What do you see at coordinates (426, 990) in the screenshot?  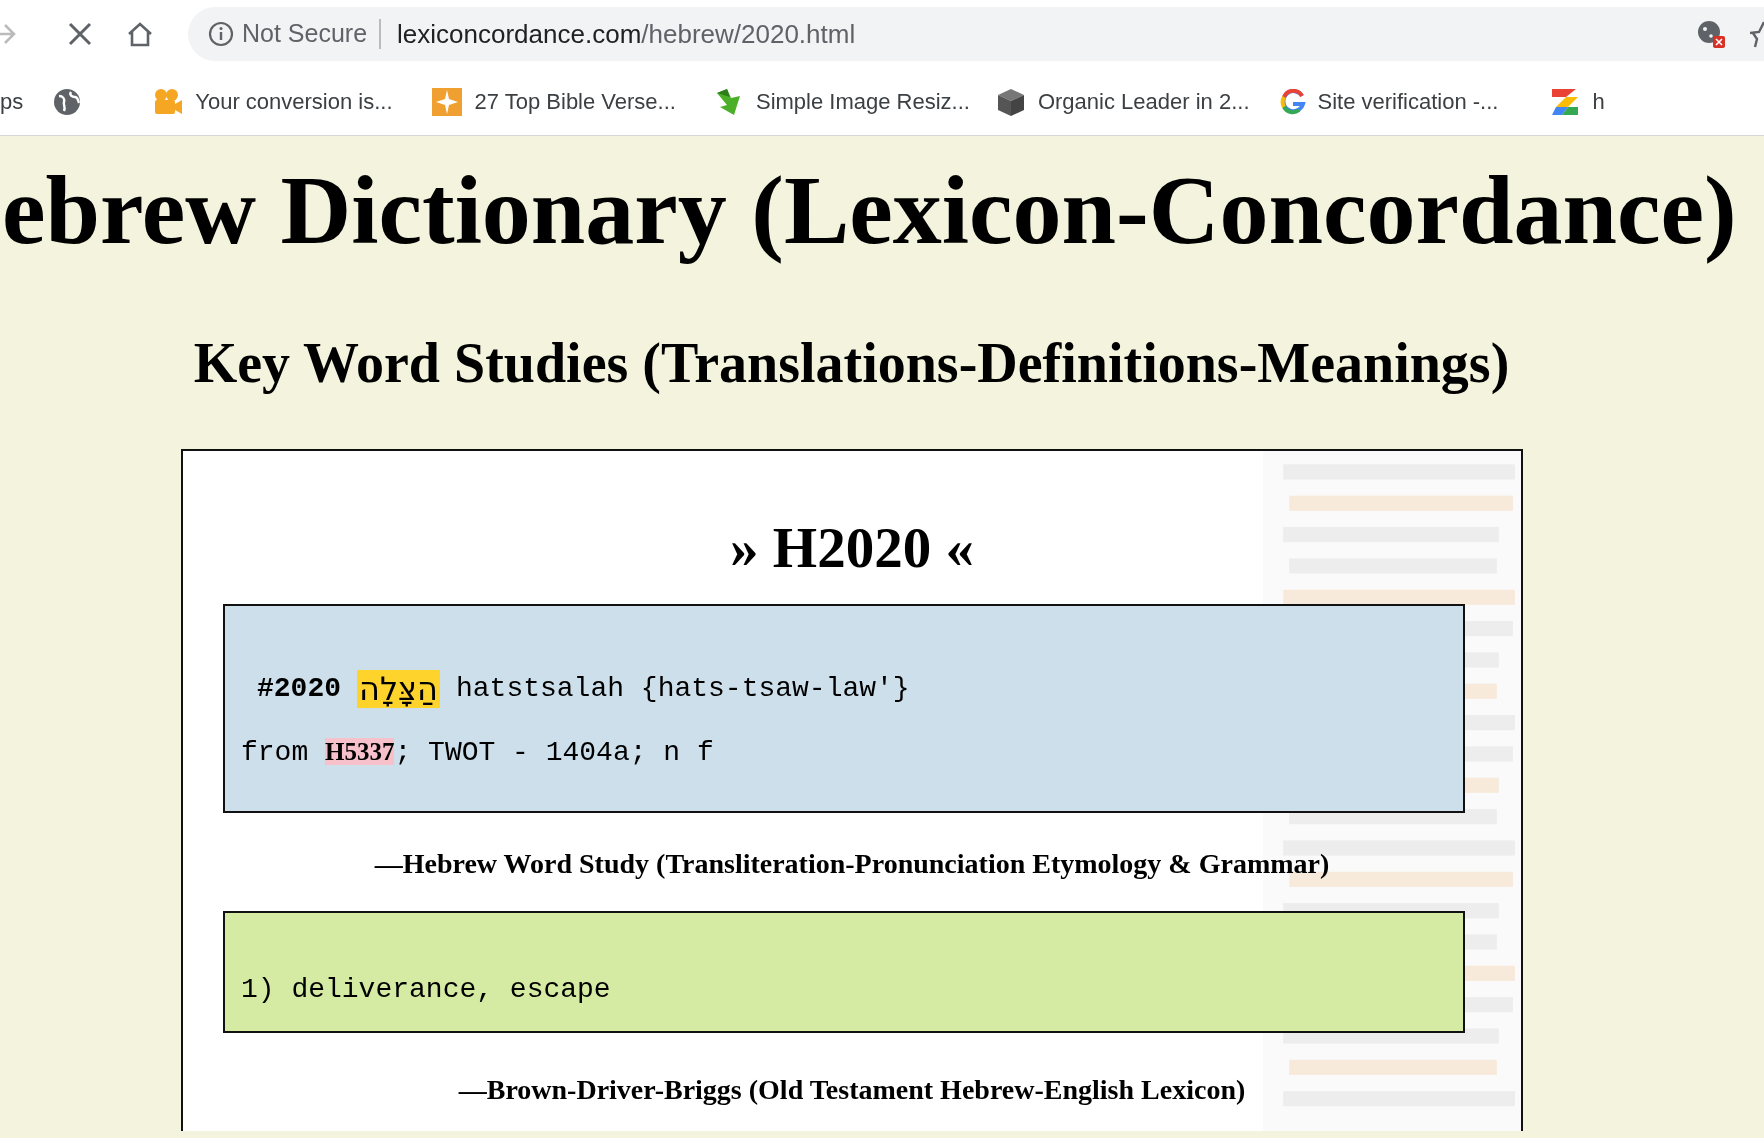 I see `definition-text: 1) deliverance, escape` at bounding box center [426, 990].